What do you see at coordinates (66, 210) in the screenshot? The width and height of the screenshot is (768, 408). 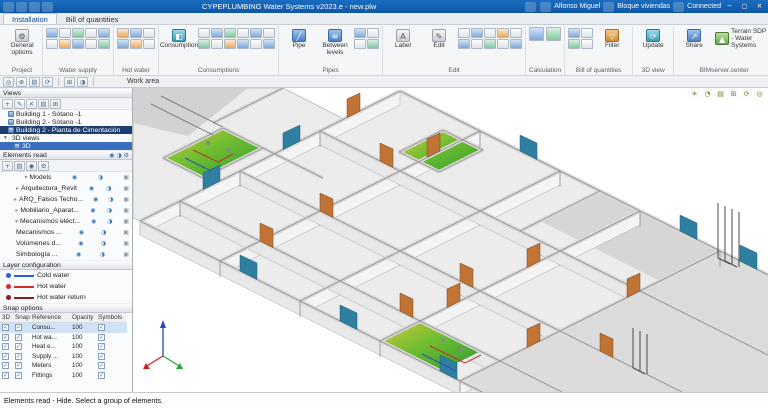 I see `element-item: ▸ Mobiliario_Aparat... ◉ ◑ ▣` at bounding box center [66, 210].